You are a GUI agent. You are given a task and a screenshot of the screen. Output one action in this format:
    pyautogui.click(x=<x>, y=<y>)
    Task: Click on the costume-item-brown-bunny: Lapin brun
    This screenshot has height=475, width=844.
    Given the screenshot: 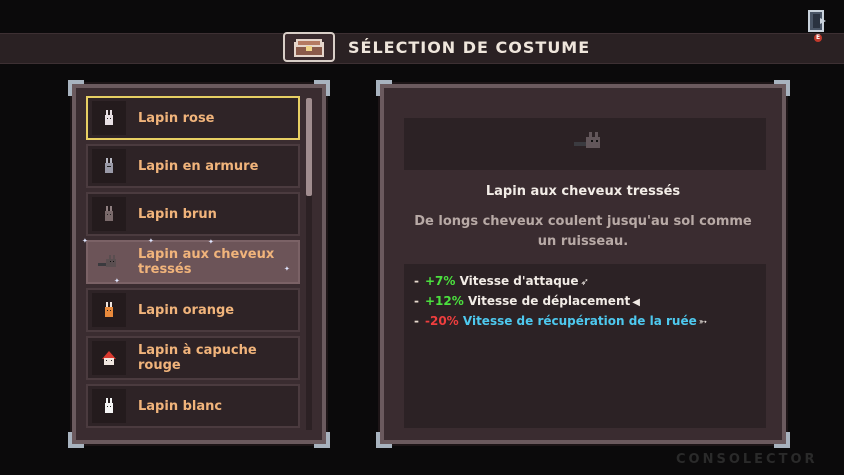 What is the action you would take?
    pyautogui.click(x=193, y=214)
    